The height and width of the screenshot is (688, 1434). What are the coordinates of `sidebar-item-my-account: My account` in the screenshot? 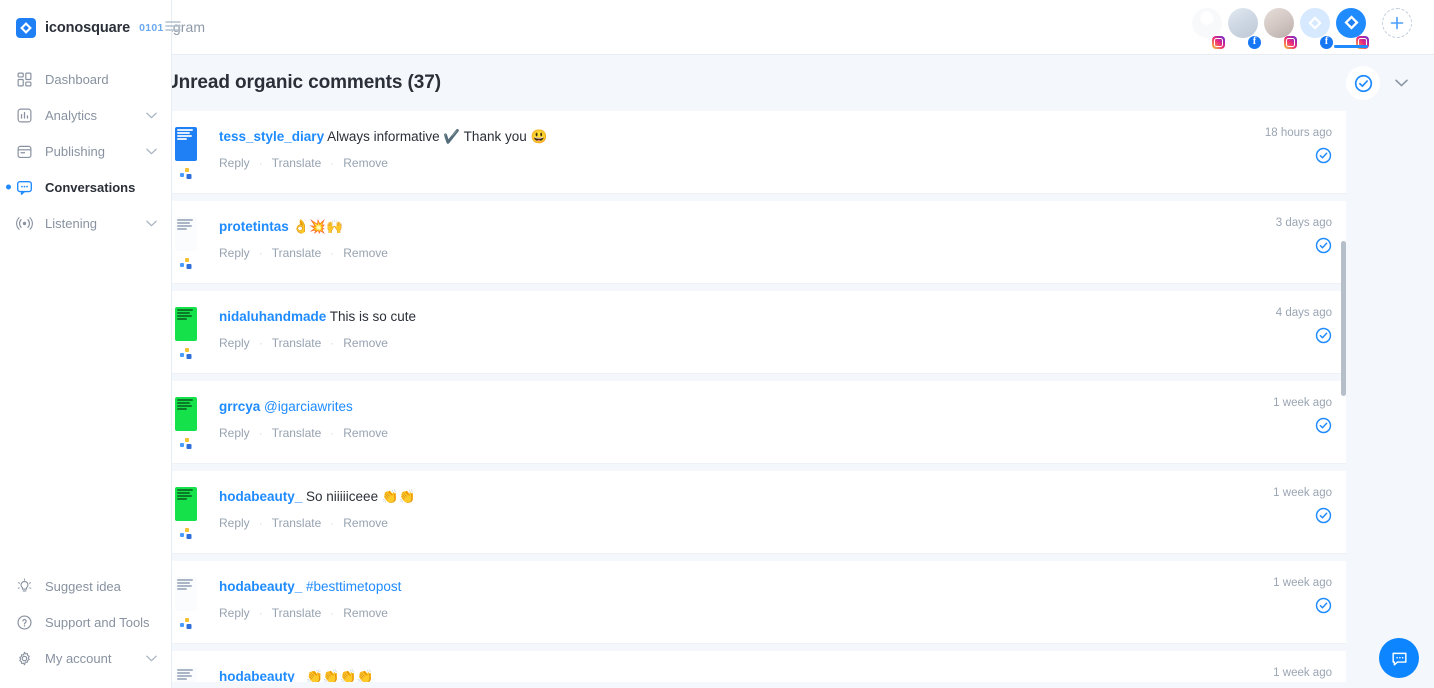 It's located at (85, 658).